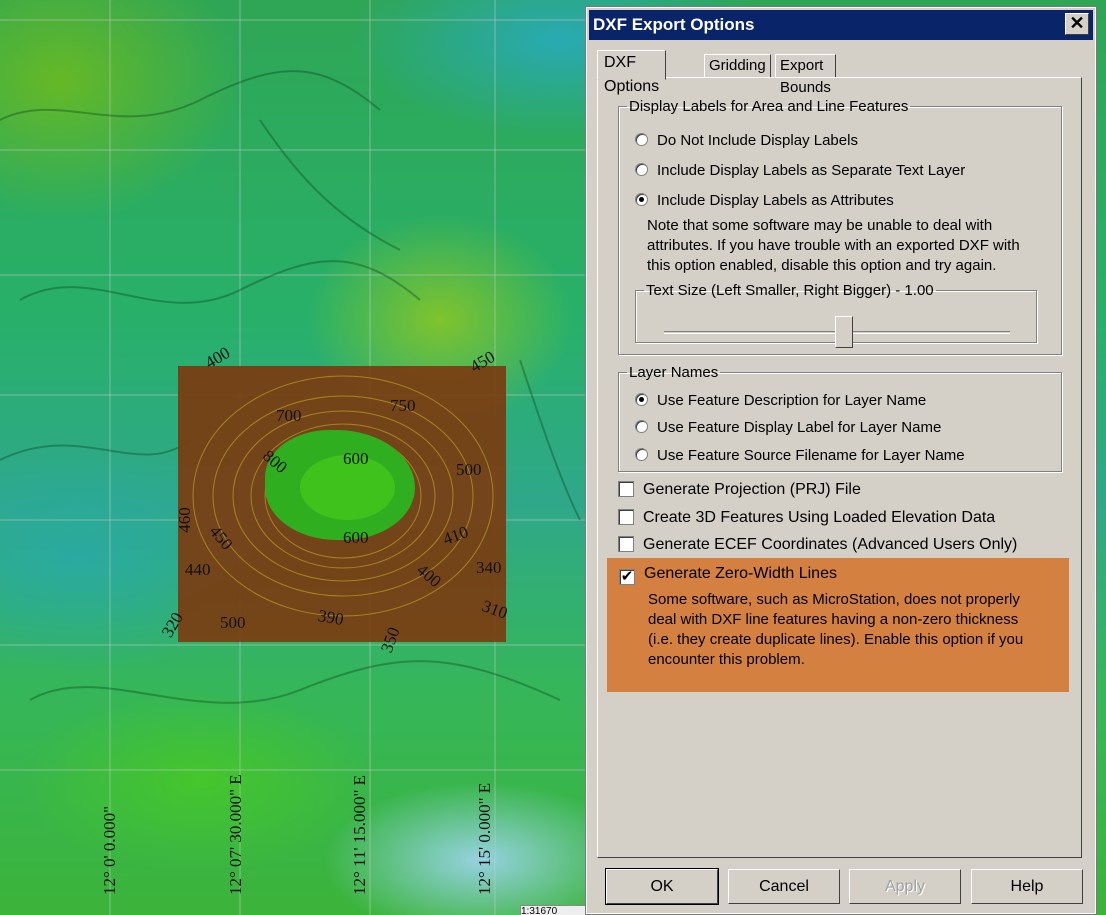 Image resolution: width=1106 pixels, height=915 pixels. I want to click on contour-label: 700, so click(289, 415).